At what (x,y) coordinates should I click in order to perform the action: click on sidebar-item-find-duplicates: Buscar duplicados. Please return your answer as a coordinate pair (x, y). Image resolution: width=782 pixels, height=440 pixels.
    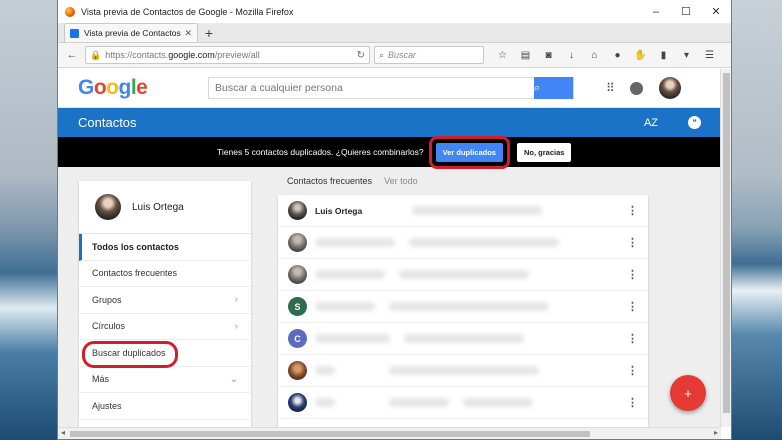
    Looking at the image, I should click on (165, 354).